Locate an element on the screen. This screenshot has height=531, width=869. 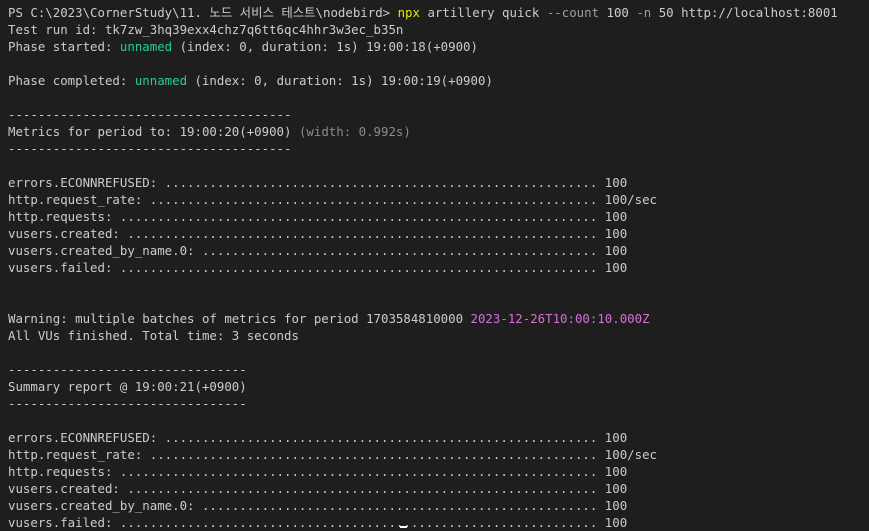
command-rest: 50 http://localhost:8001 is located at coordinates (744, 12).